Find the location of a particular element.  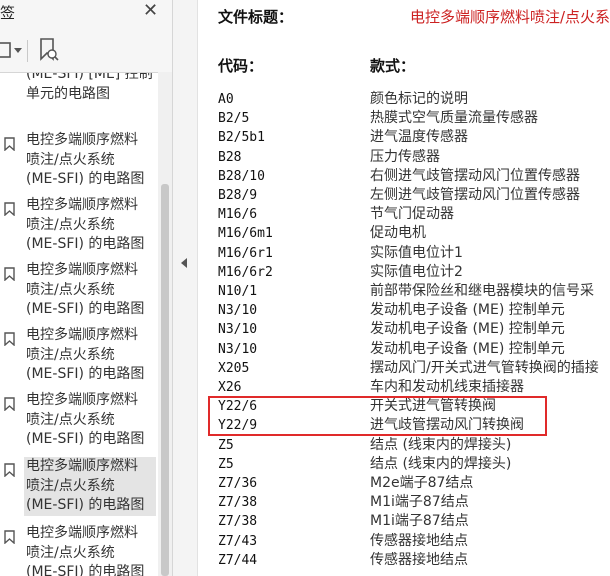

component-description: 进气温度传感器 is located at coordinates (419, 137).